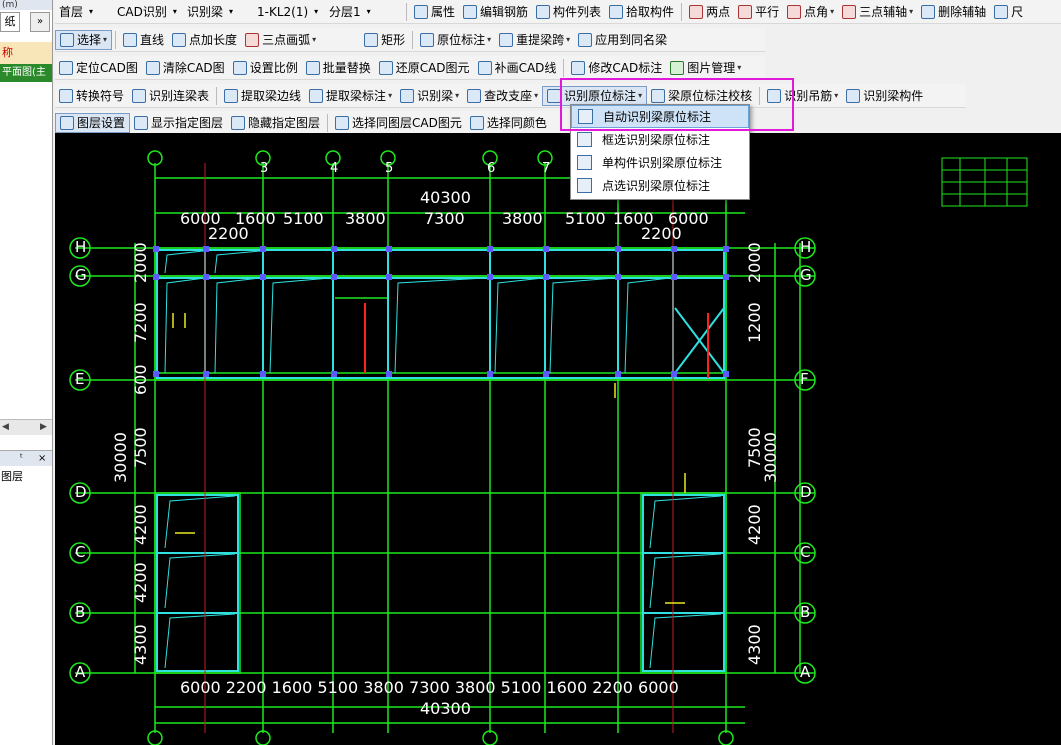 The image size is (1061, 745). Describe the element at coordinates (316, 95) in the screenshot. I see `beam-annotation-icon` at that location.